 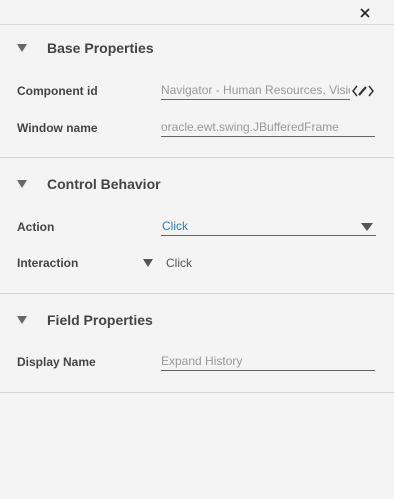 What do you see at coordinates (104, 184) in the screenshot?
I see `section-title: Control Behavior` at bounding box center [104, 184].